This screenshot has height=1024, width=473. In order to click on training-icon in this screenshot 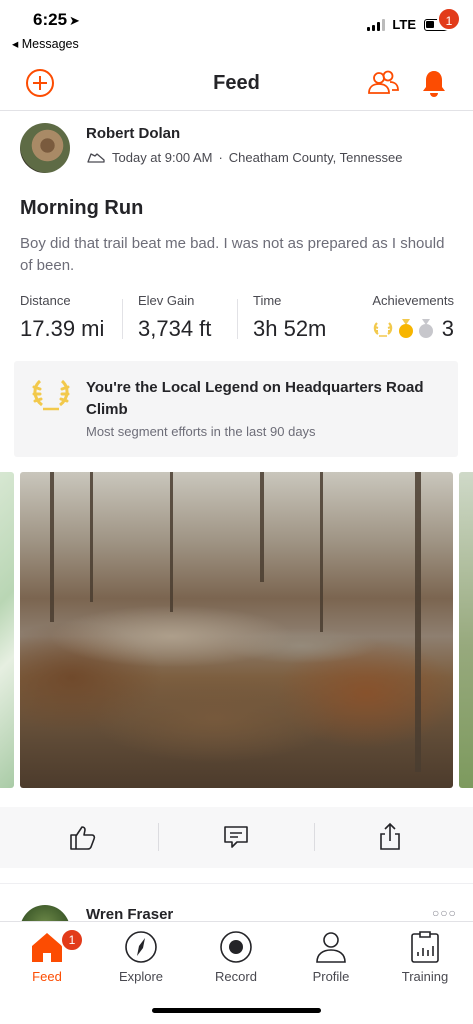, I will do `click(425, 947)`.